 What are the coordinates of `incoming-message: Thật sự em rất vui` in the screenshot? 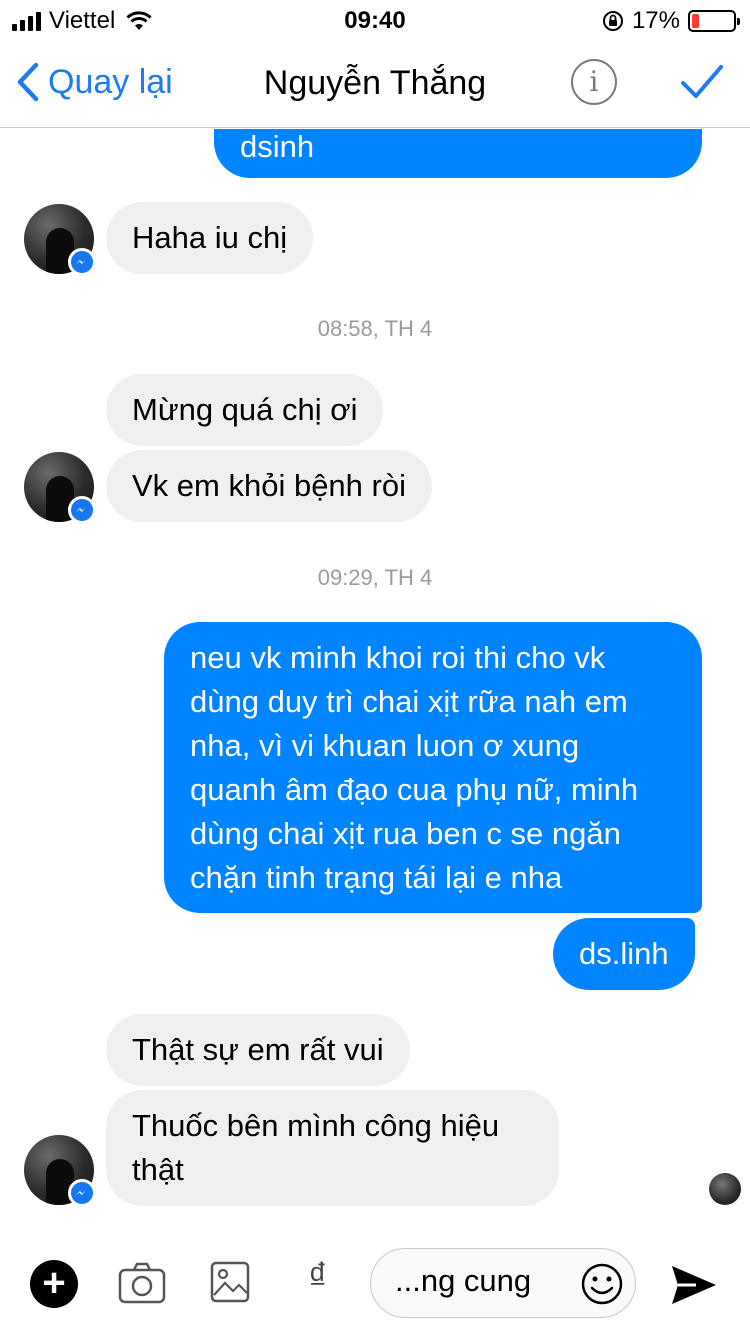 It's located at (258, 1050).